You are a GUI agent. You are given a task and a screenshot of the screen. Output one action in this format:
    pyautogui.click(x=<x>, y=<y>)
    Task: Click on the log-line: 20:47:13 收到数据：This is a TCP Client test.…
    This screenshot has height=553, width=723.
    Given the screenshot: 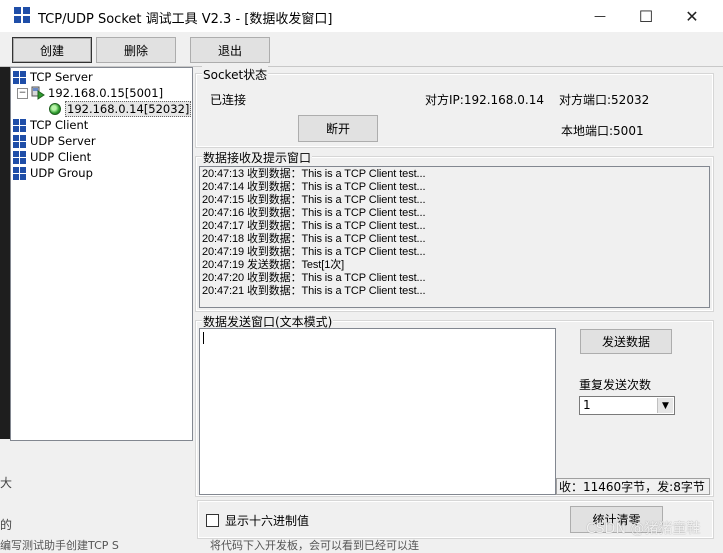 What is the action you would take?
    pyautogui.click(x=314, y=174)
    